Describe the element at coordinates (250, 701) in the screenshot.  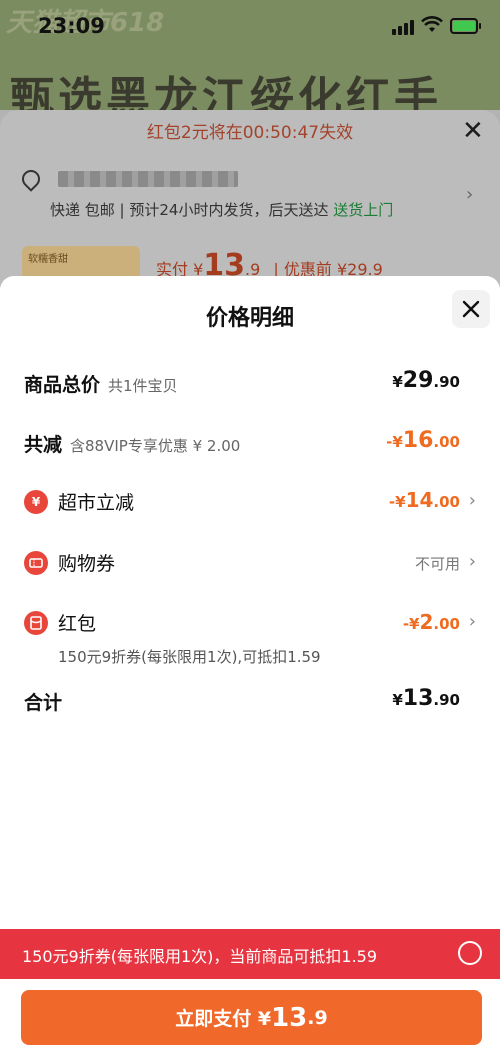
I see `row-sum: 合计 ¥13.90` at that location.